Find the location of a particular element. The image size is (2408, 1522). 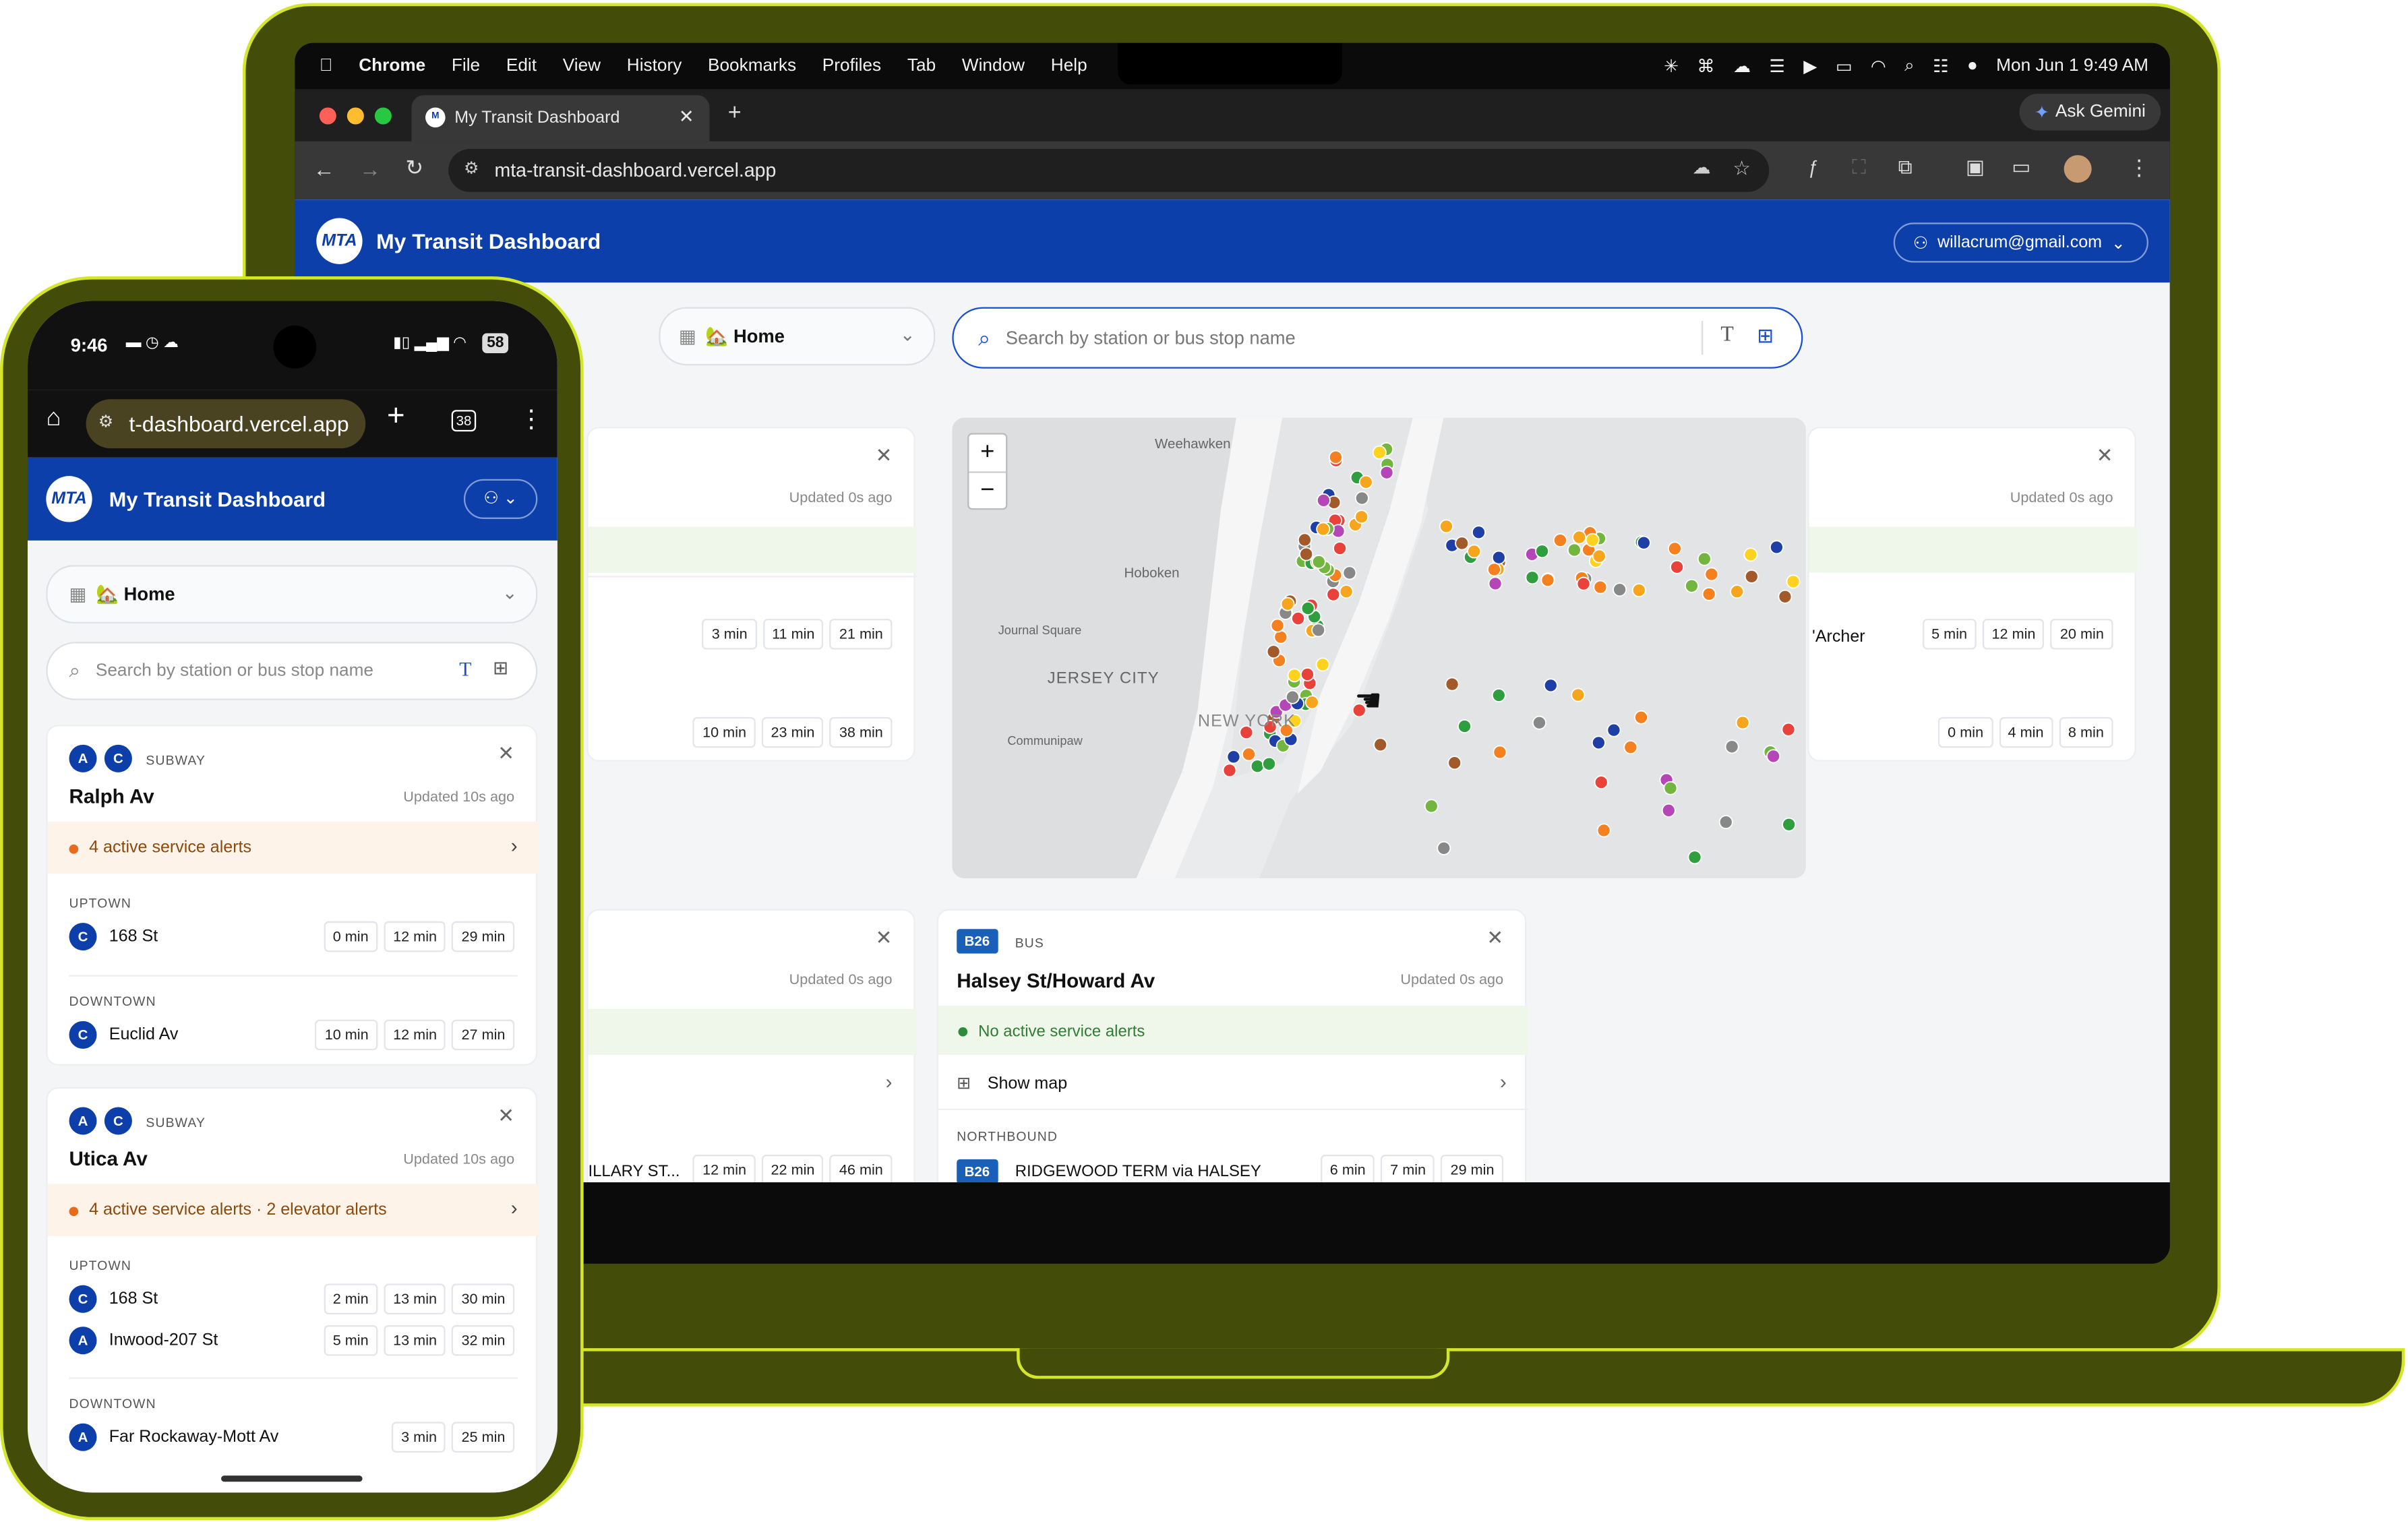

tab-close-icon: ✕ is located at coordinates (686, 116).